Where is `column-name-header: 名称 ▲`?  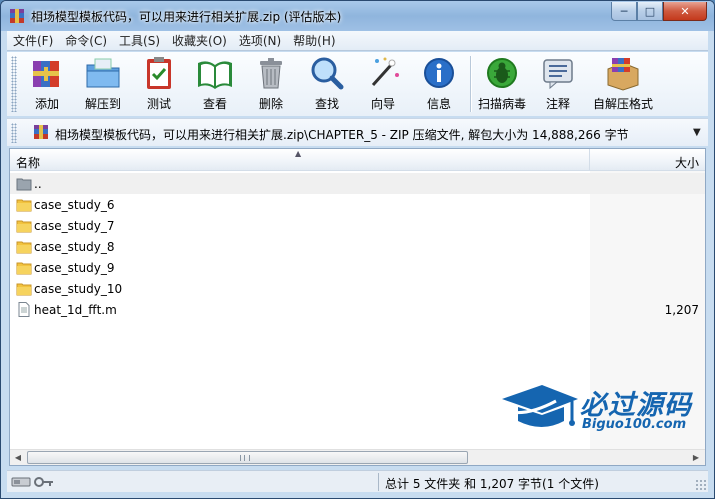 column-name-header: 名称 ▲ is located at coordinates (300, 160).